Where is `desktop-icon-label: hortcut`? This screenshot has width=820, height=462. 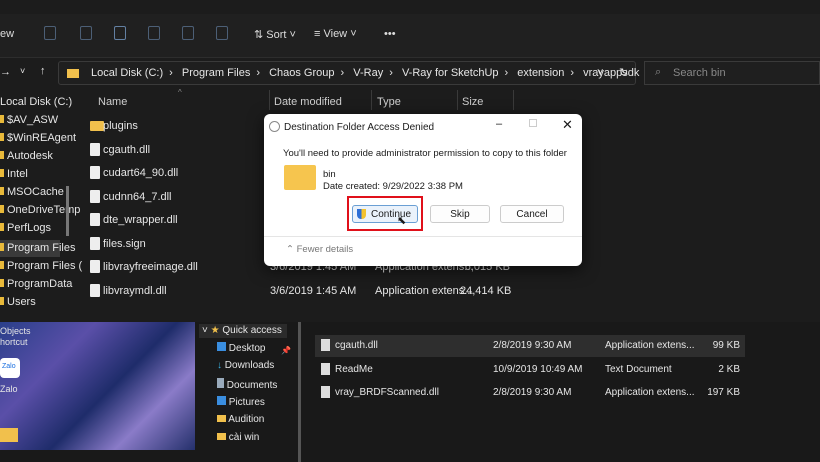
desktop-icon-label: hortcut is located at coordinates (14, 342).